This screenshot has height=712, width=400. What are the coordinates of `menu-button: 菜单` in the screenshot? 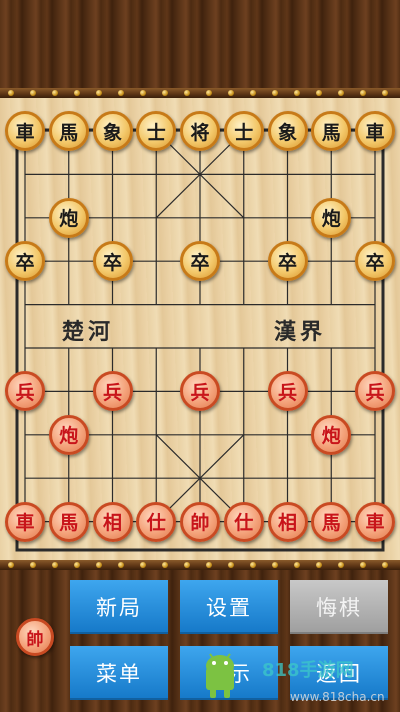 It's located at (119, 673).